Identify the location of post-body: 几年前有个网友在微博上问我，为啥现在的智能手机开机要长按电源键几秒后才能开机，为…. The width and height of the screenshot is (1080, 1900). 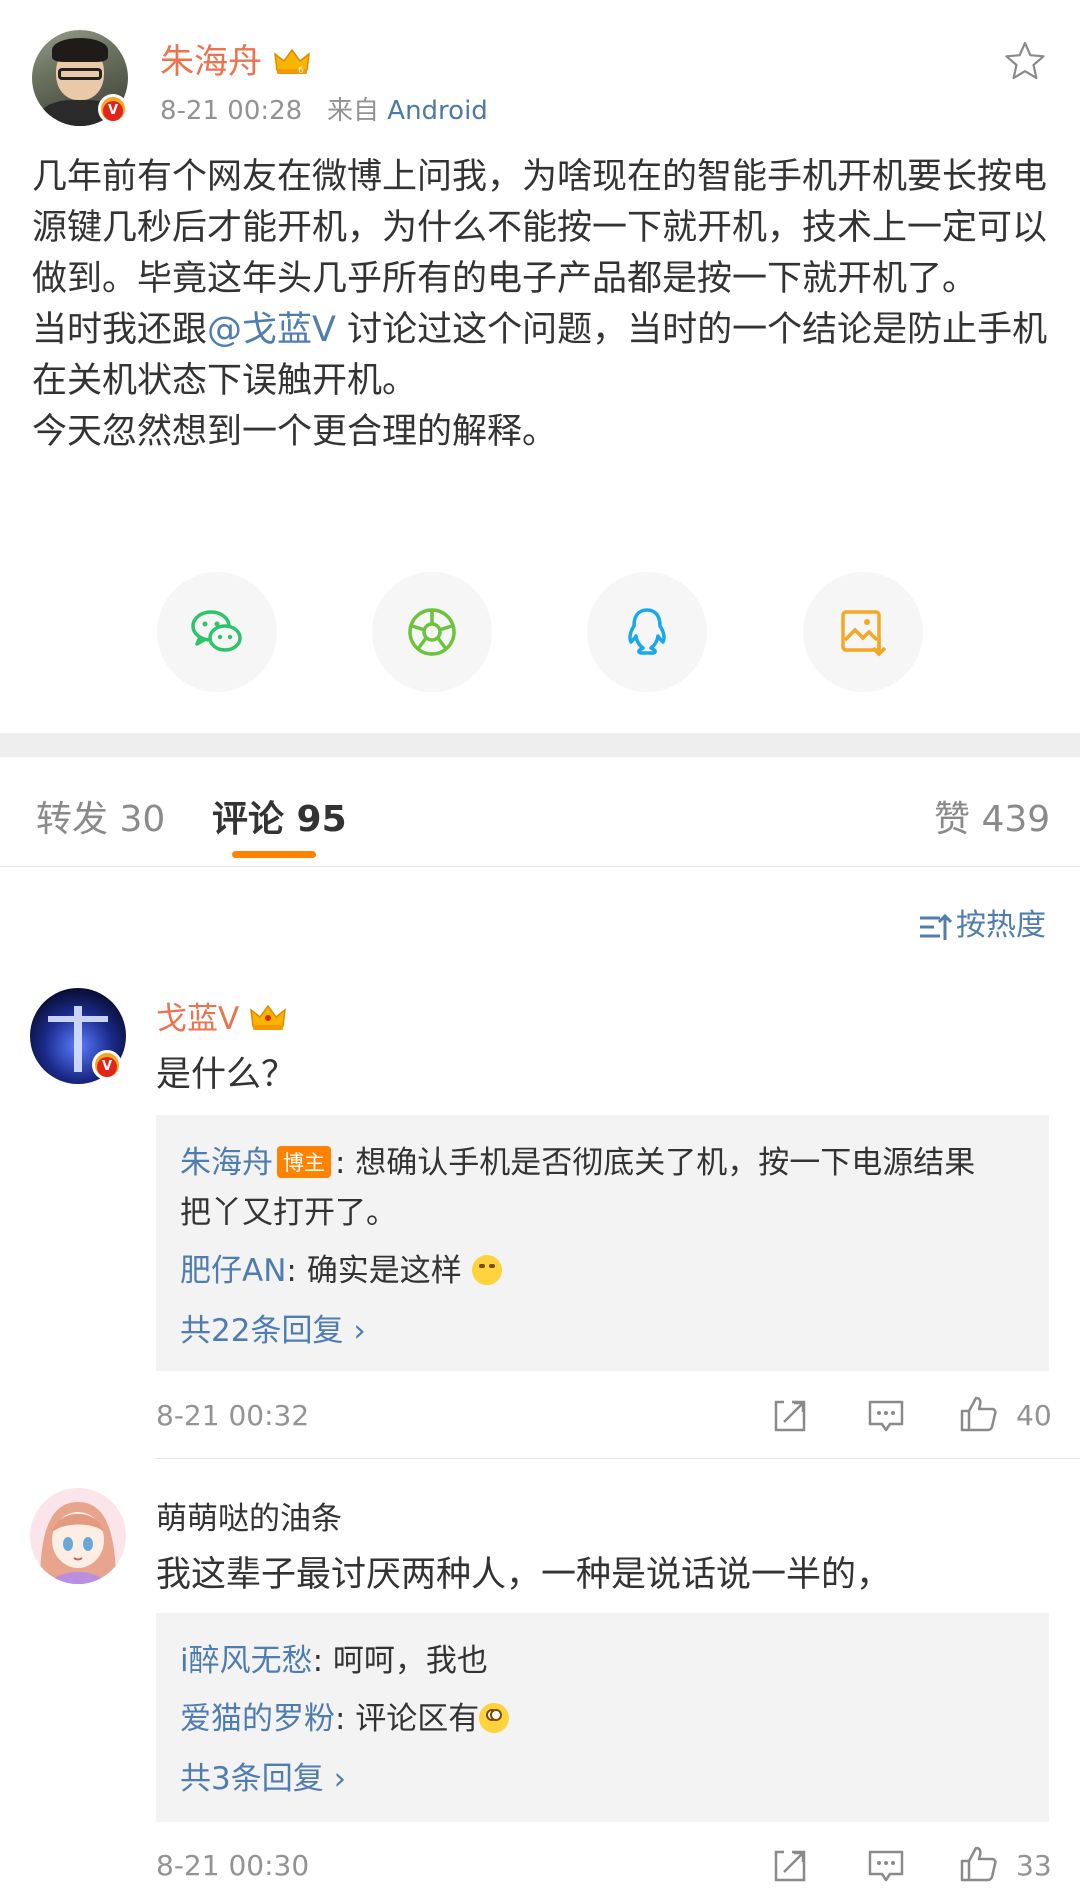
(540, 304).